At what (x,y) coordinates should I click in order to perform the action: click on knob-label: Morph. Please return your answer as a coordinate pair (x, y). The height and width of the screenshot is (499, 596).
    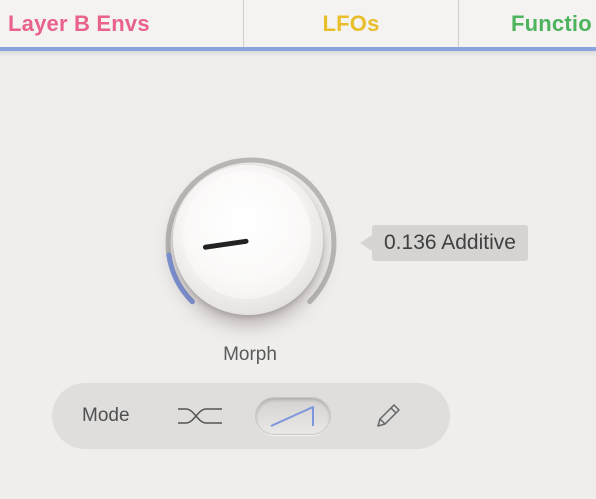
    Looking at the image, I should click on (250, 354).